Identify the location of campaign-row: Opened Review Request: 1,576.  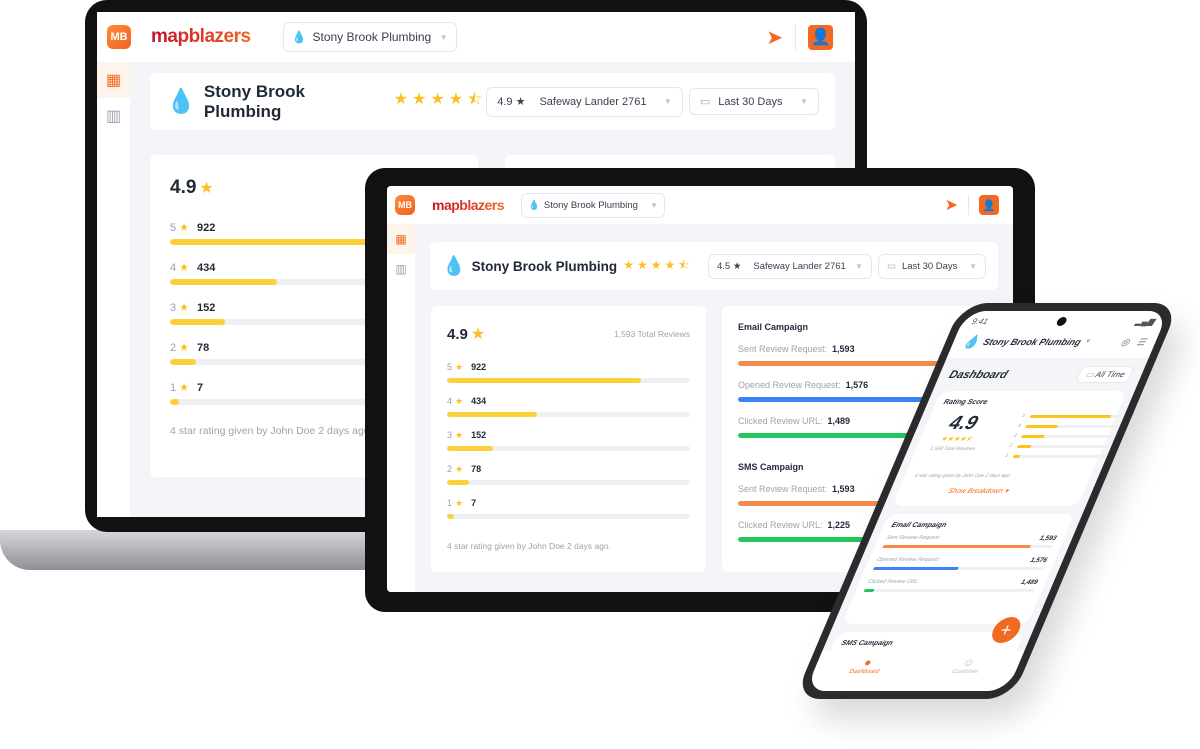
(960, 563).